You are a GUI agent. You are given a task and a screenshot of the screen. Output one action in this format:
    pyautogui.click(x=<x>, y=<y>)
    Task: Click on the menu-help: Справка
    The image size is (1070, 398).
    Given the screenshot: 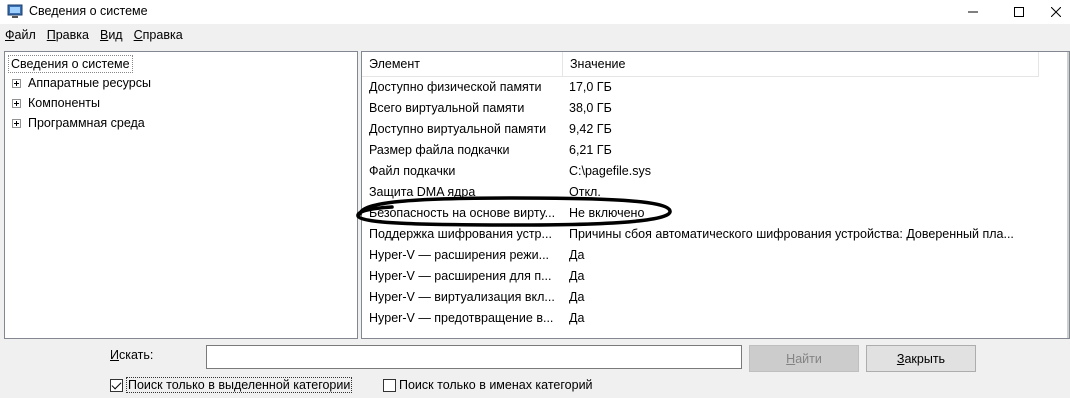 What is the action you would take?
    pyautogui.click(x=159, y=36)
    